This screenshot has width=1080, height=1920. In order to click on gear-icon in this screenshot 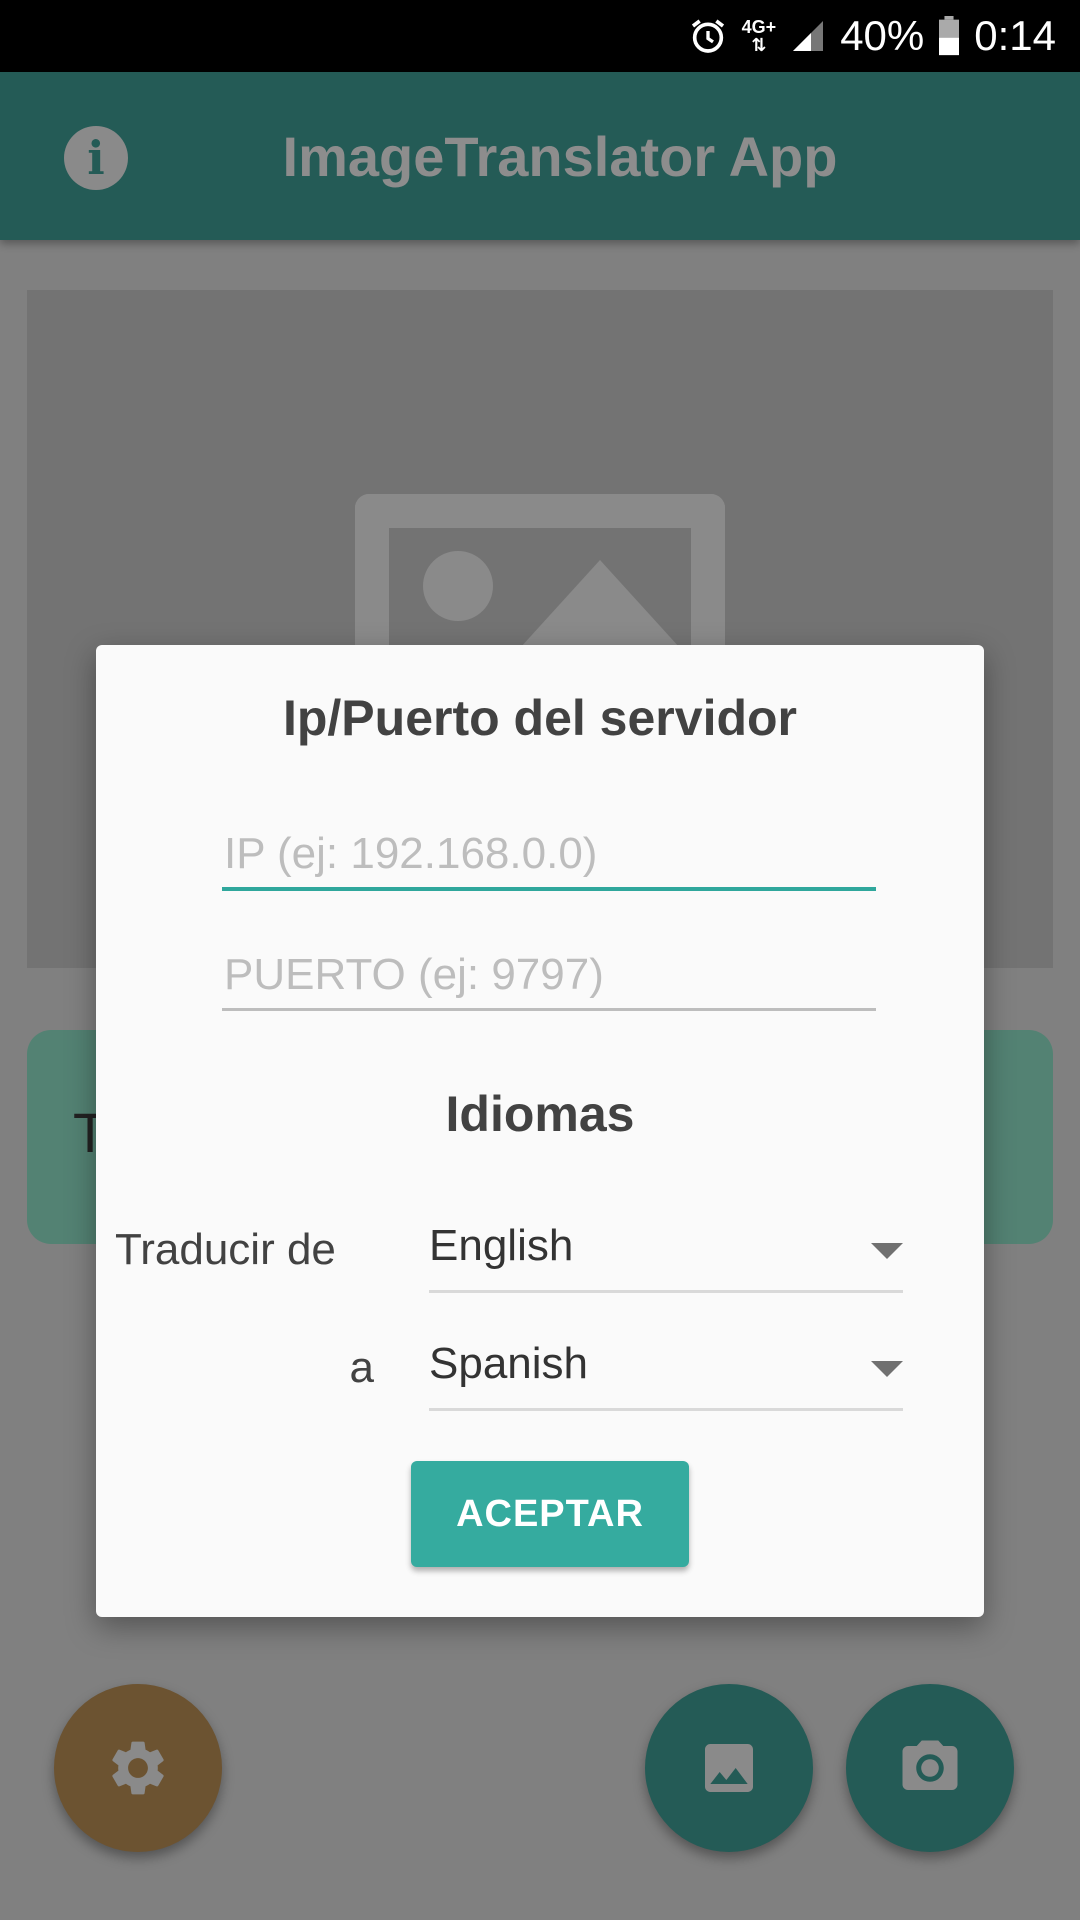, I will do `click(138, 1768)`.